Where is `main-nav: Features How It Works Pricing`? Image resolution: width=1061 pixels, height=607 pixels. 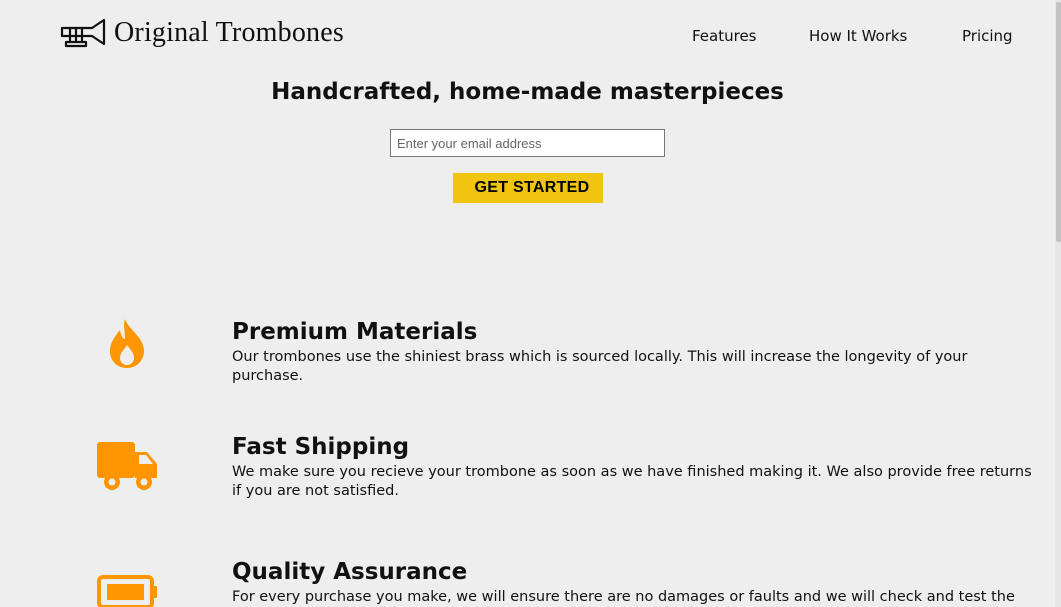
main-nav: Features How It Works Pricing is located at coordinates (530, 38).